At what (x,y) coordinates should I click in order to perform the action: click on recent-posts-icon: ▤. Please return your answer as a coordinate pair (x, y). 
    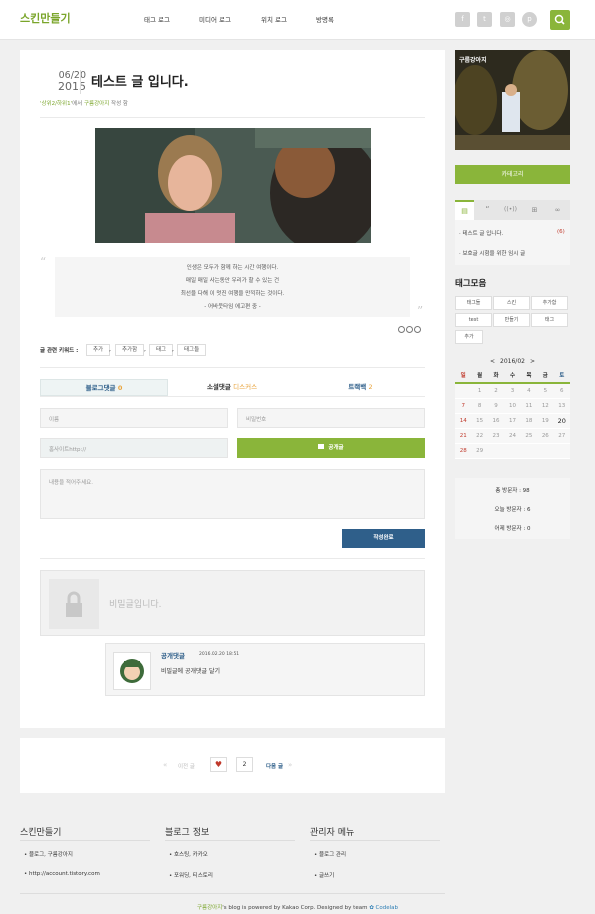
    Looking at the image, I should click on (464, 210).